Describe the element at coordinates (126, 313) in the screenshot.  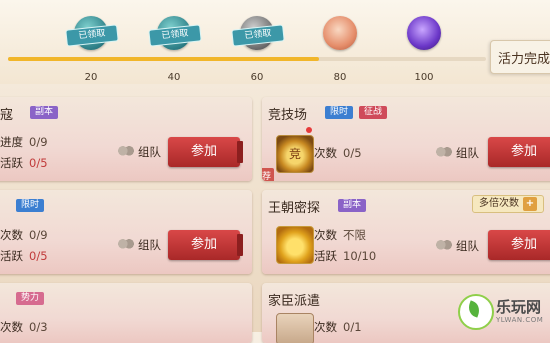
I see `activity-card-faction: 势力 次数 0/3` at that location.